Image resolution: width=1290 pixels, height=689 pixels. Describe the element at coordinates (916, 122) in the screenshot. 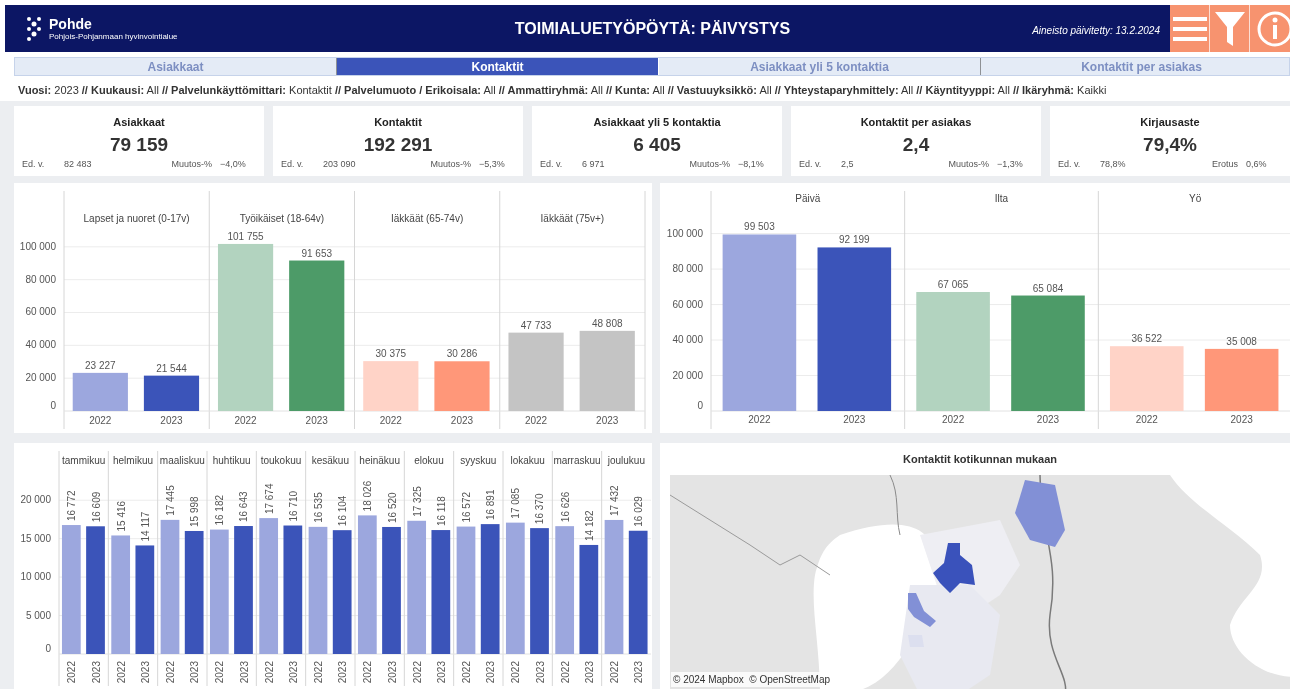

I see `kpi-title: Kontaktit per asiakas` at that location.